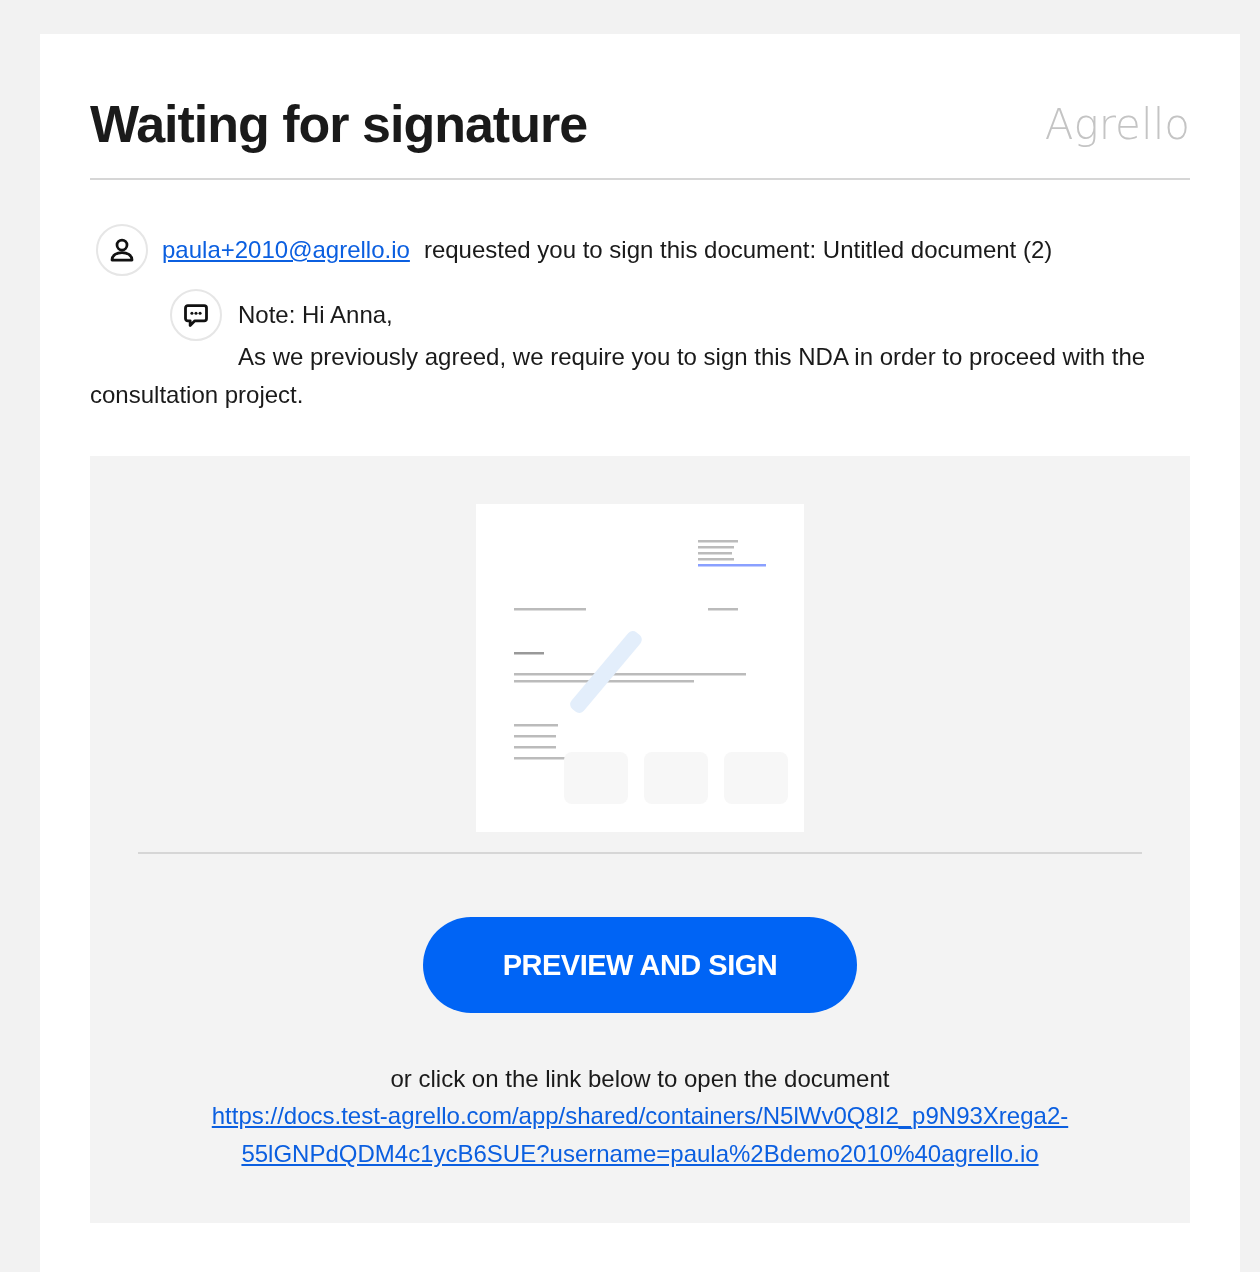 This screenshot has height=1272, width=1260. Describe the element at coordinates (196, 315) in the screenshot. I see `chat-icon` at that location.